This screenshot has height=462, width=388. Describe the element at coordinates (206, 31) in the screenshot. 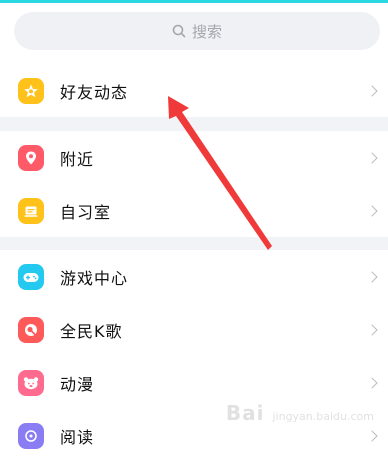

I see `search-placeholder: 搜索` at that location.